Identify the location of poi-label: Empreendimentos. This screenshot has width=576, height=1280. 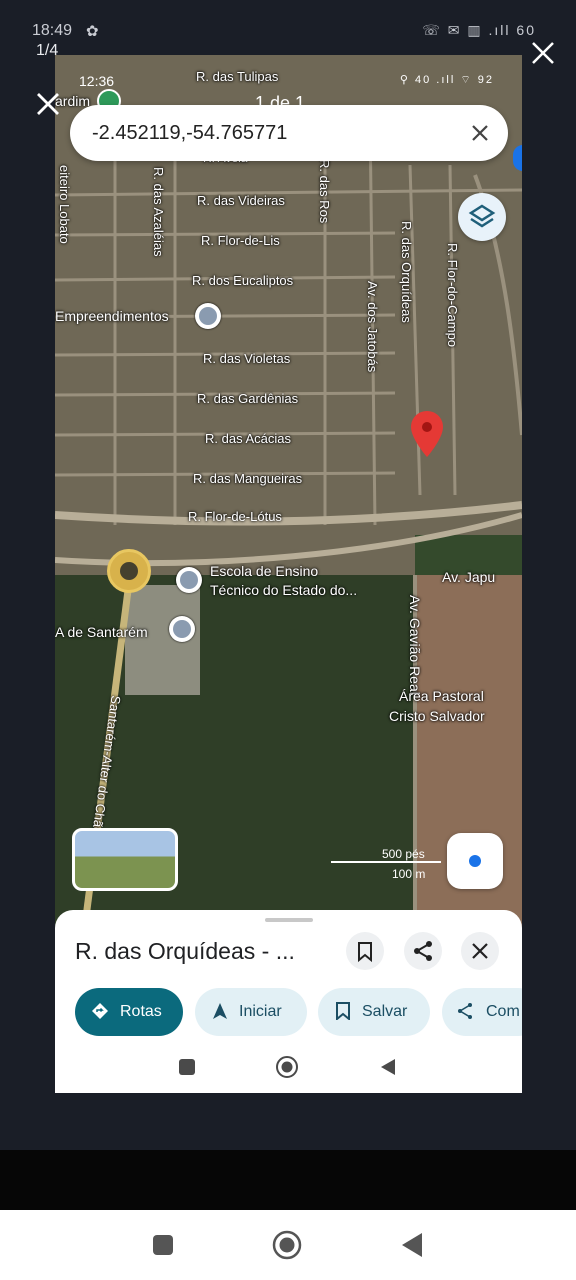
(112, 316).